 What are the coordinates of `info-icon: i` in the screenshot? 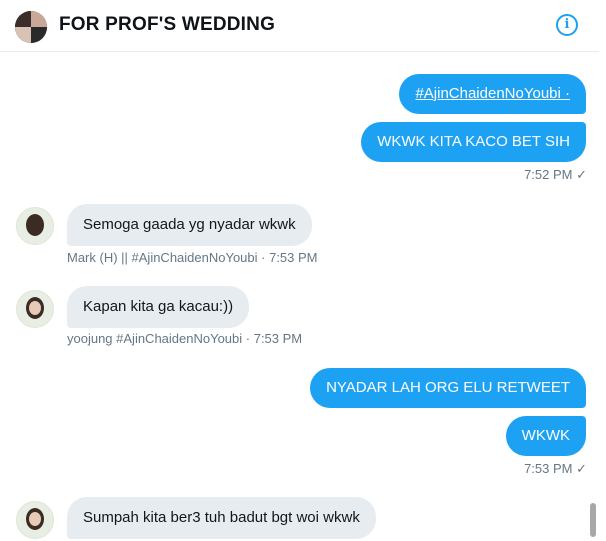 It's located at (567, 25).